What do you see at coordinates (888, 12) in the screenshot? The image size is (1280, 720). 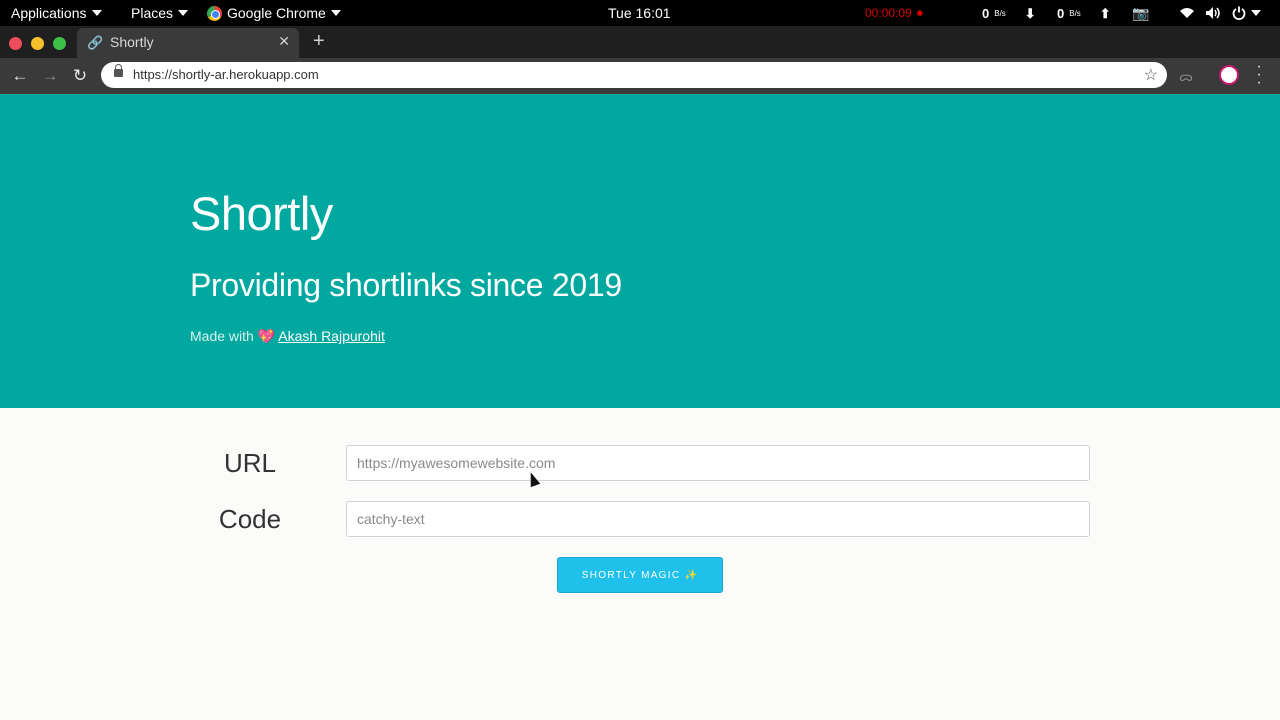 I see `recording-time: 00:00:09` at bounding box center [888, 12].